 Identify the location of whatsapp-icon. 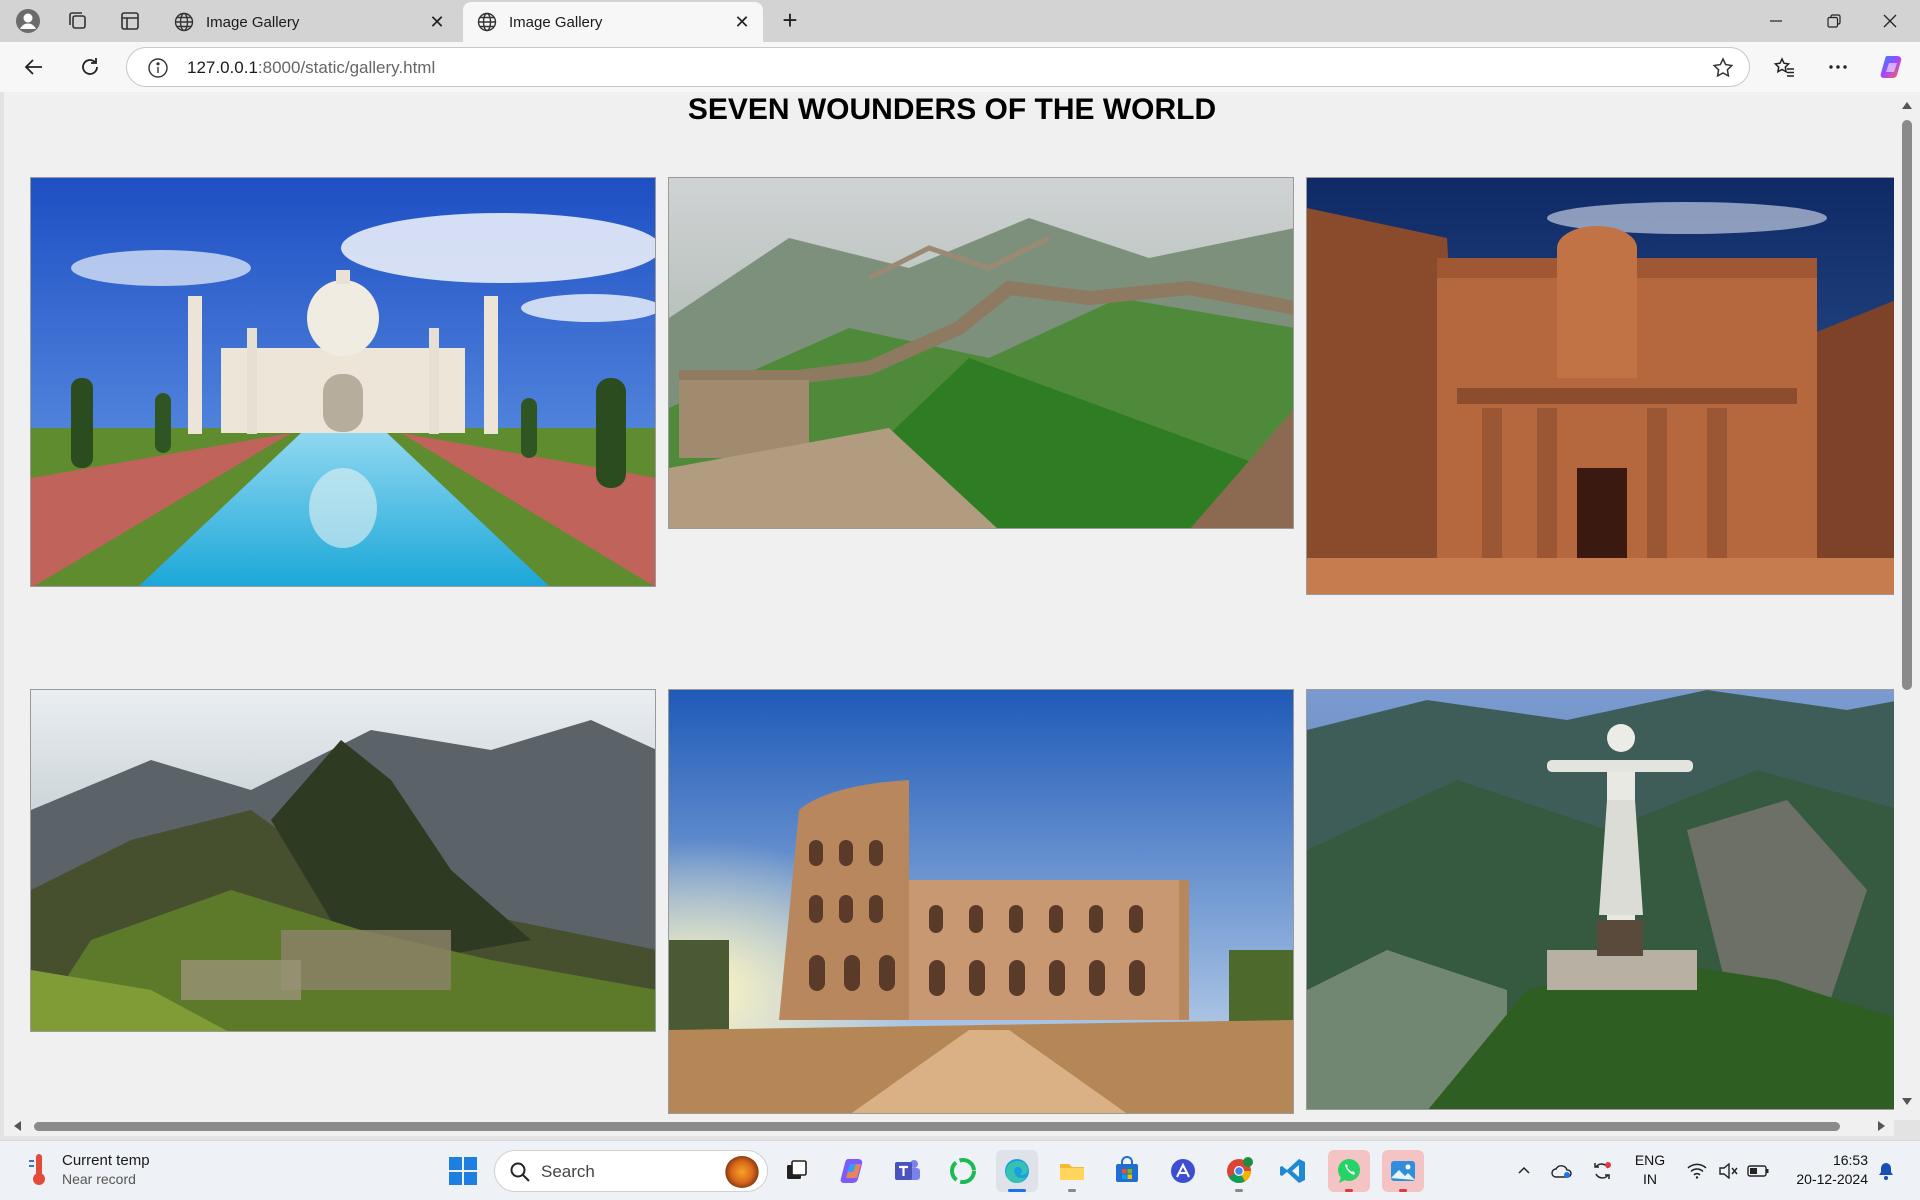
(1349, 1171).